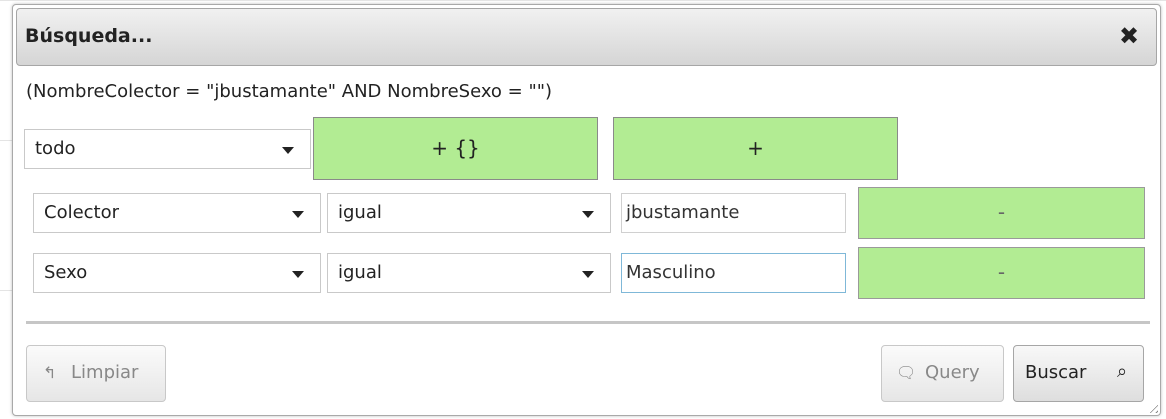 The height and width of the screenshot is (419, 1166). Describe the element at coordinates (683, 212) in the screenshot. I see `rule-value-text: jbustamante` at that location.